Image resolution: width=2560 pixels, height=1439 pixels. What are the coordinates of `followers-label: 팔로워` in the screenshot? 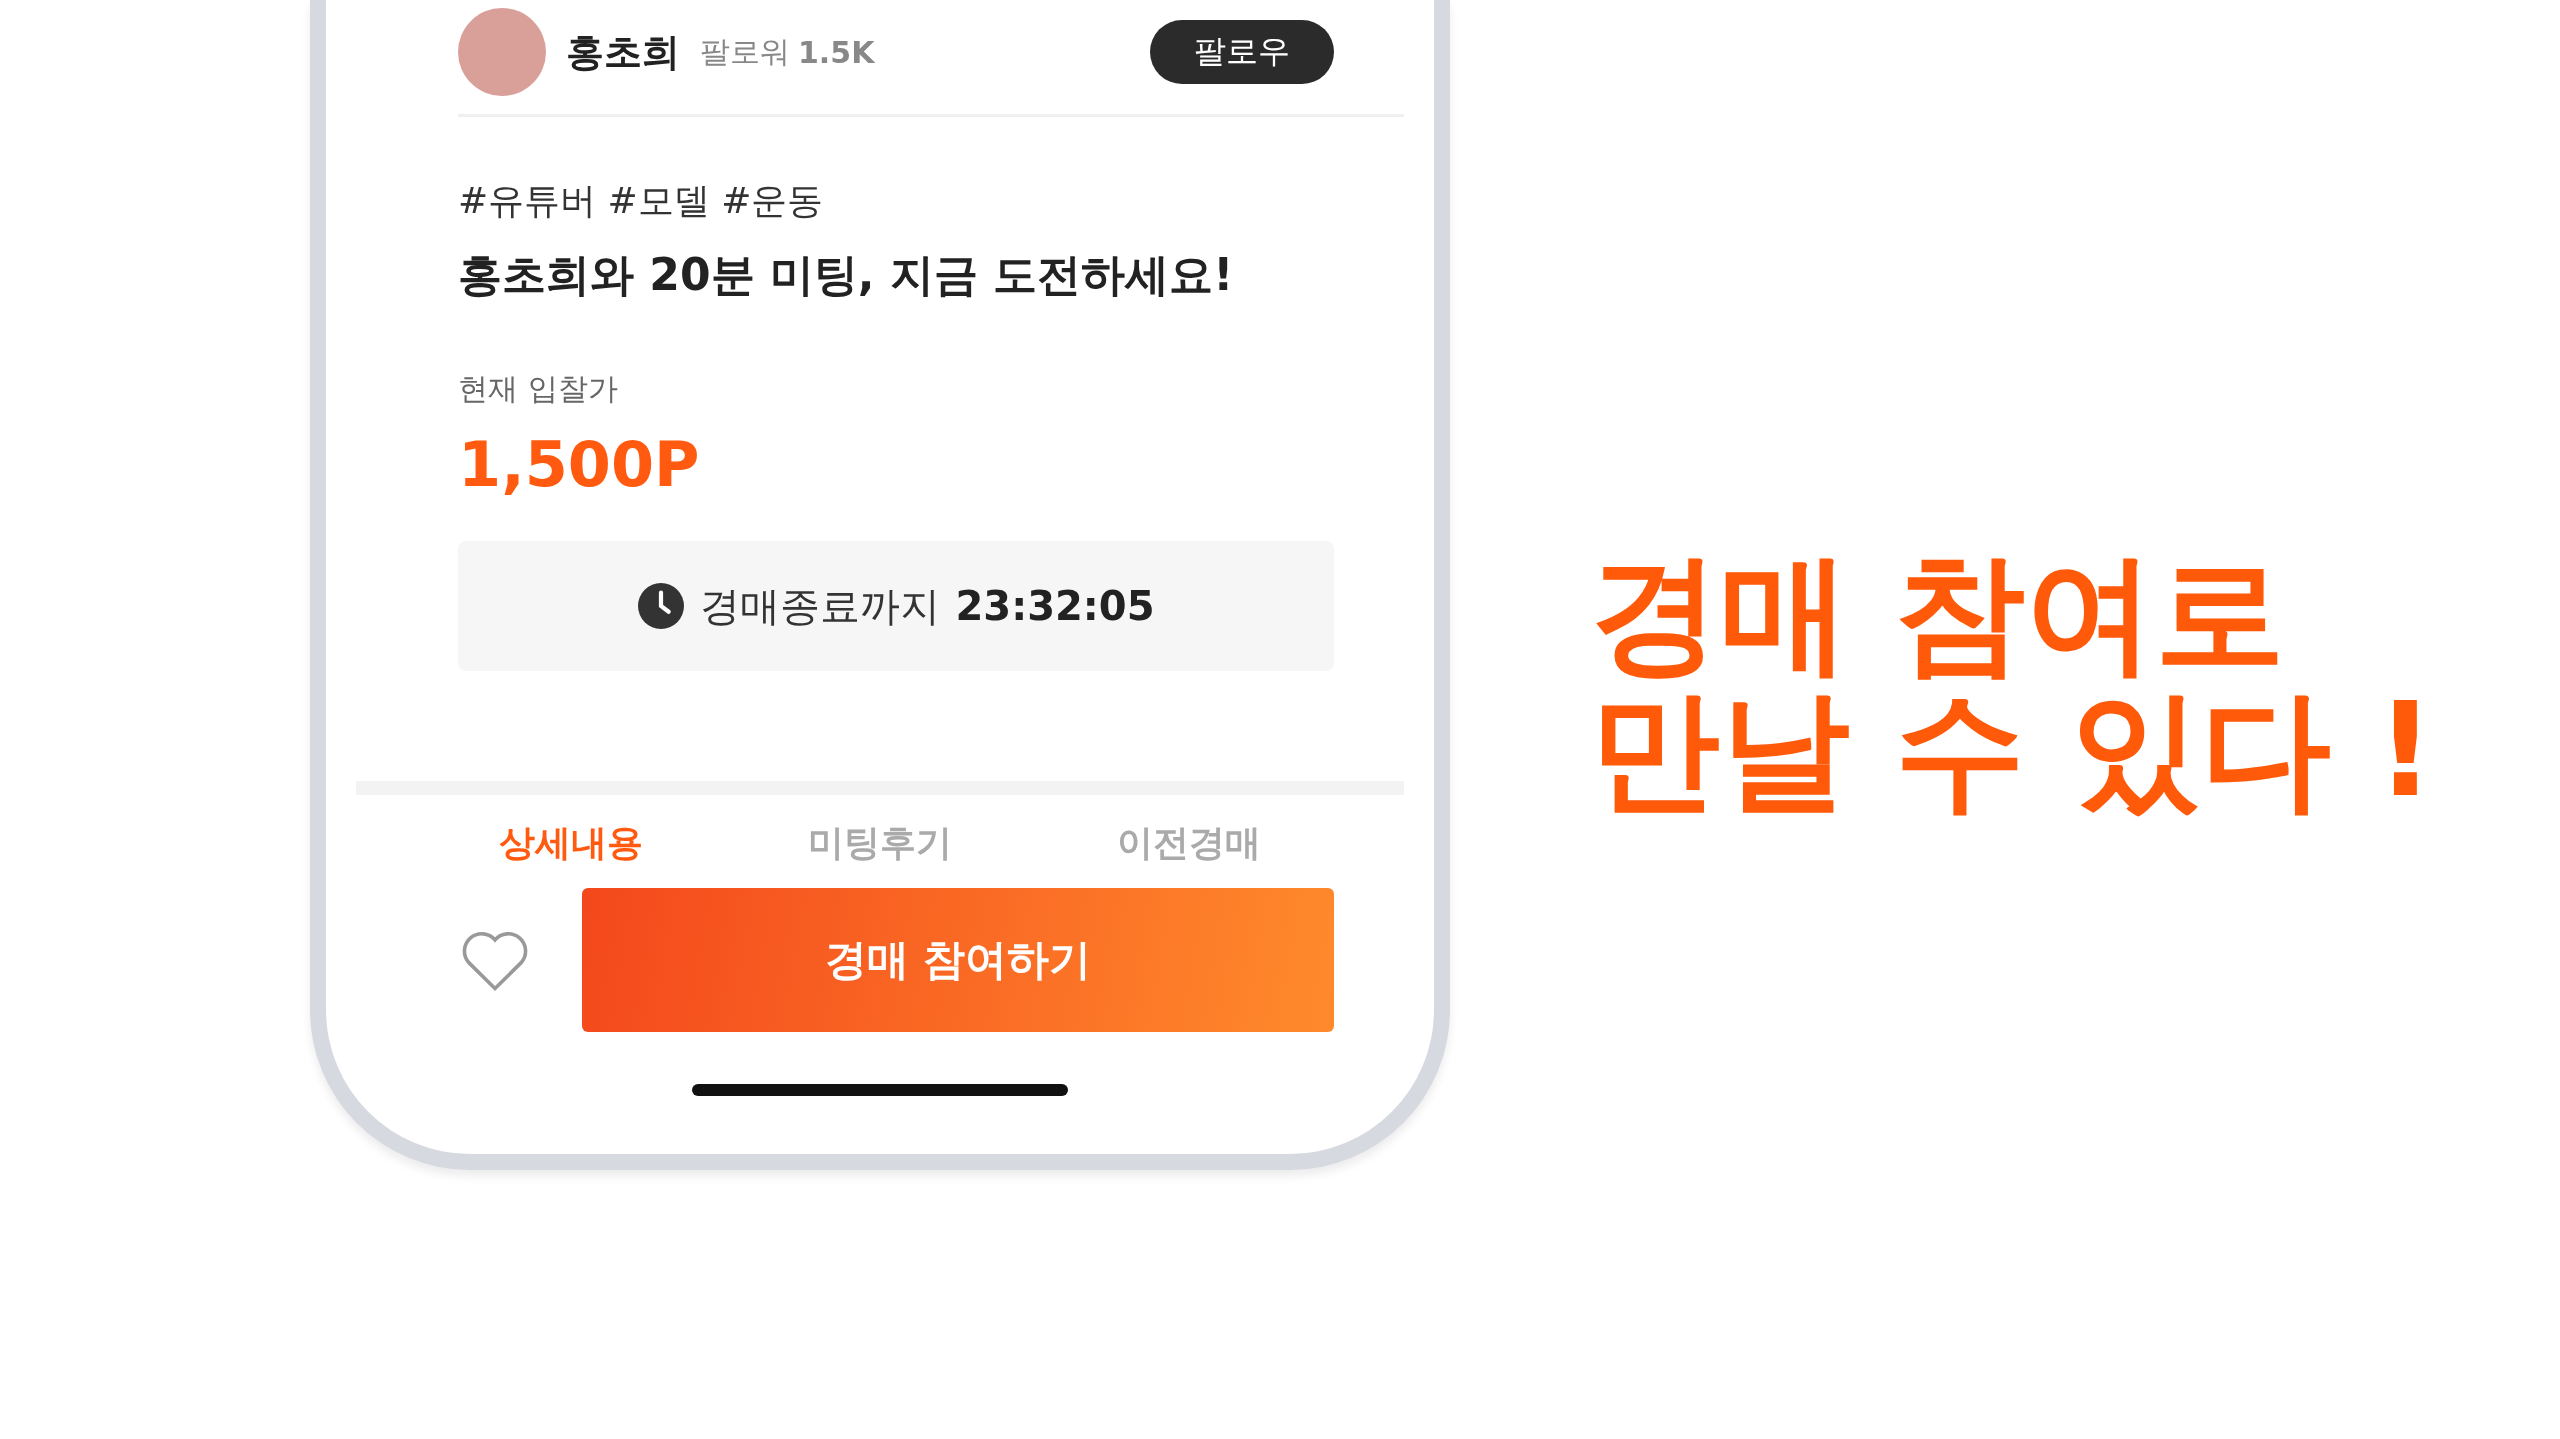 It's located at (745, 51).